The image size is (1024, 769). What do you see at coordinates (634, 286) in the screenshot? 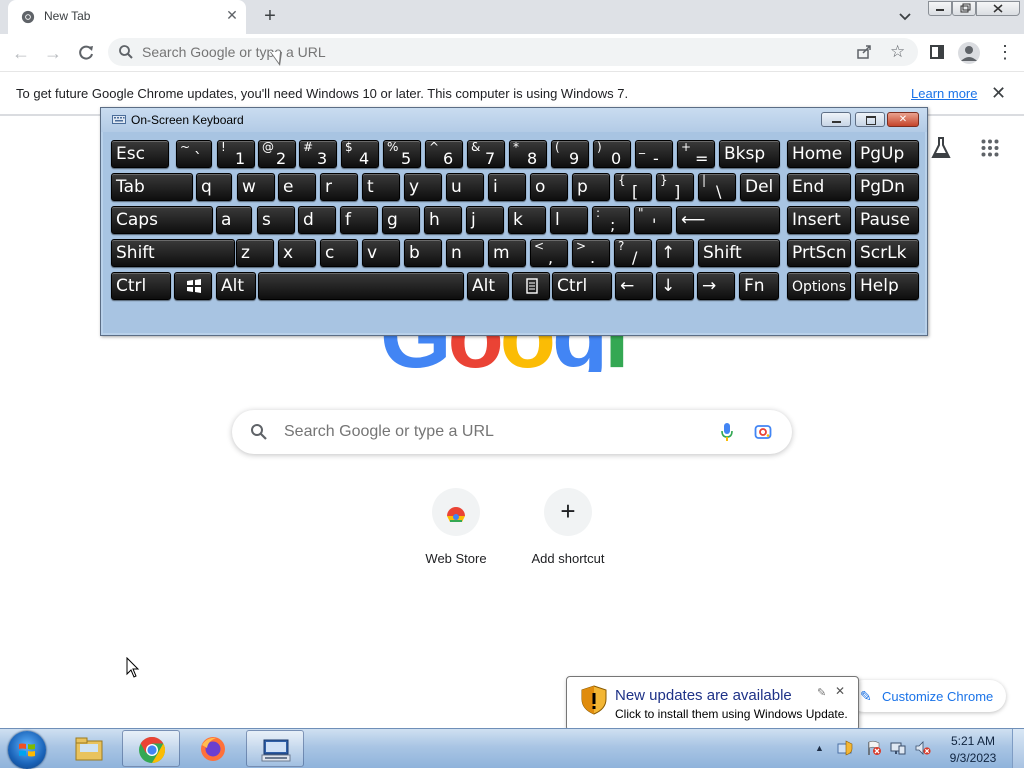
I see `key--: ←` at bounding box center [634, 286].